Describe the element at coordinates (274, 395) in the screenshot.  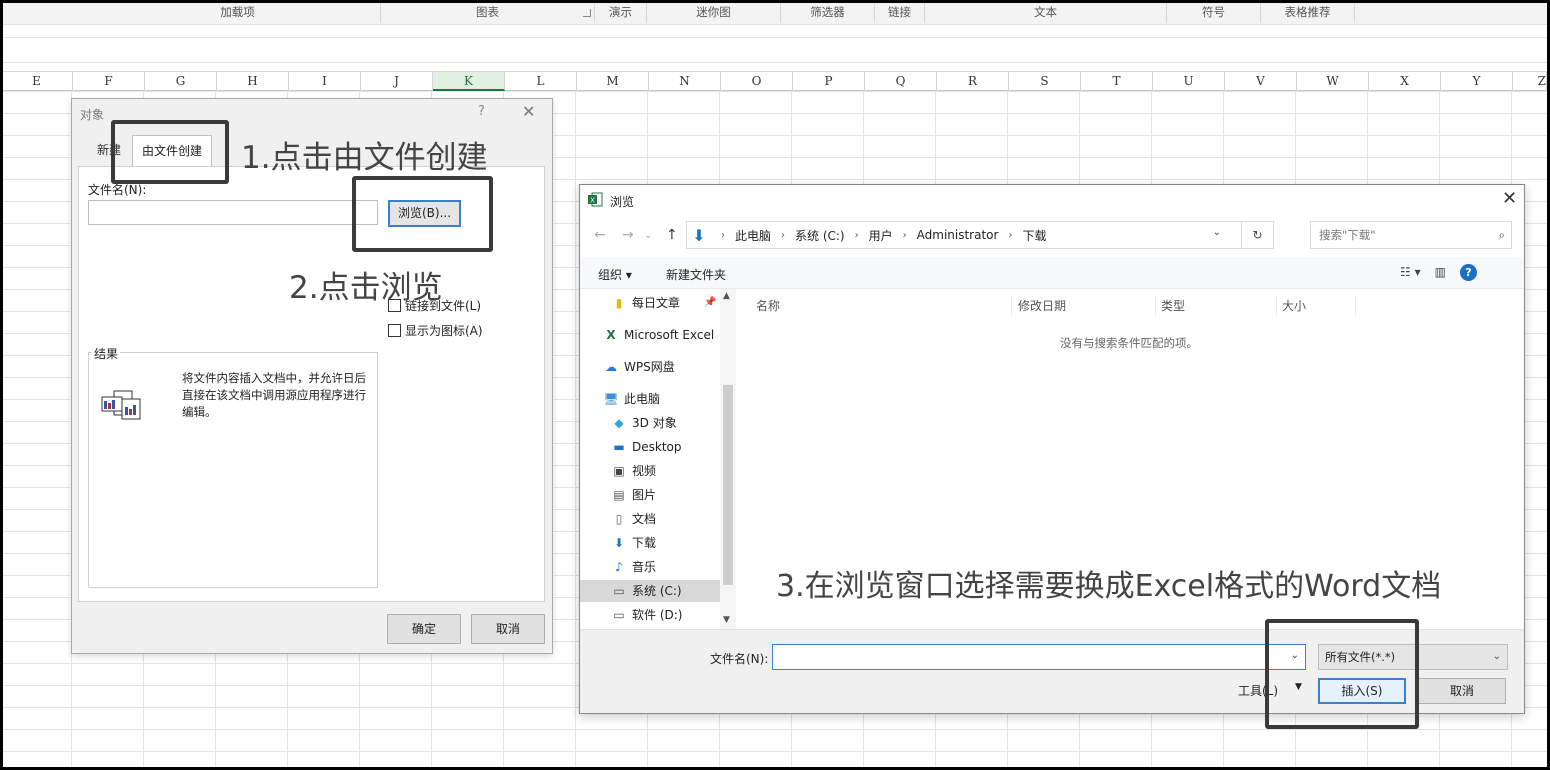
I see `result-description: 将文件内容插入文档中，并允许日后直接在该文档中调用源应用程序进行编辑。` at that location.